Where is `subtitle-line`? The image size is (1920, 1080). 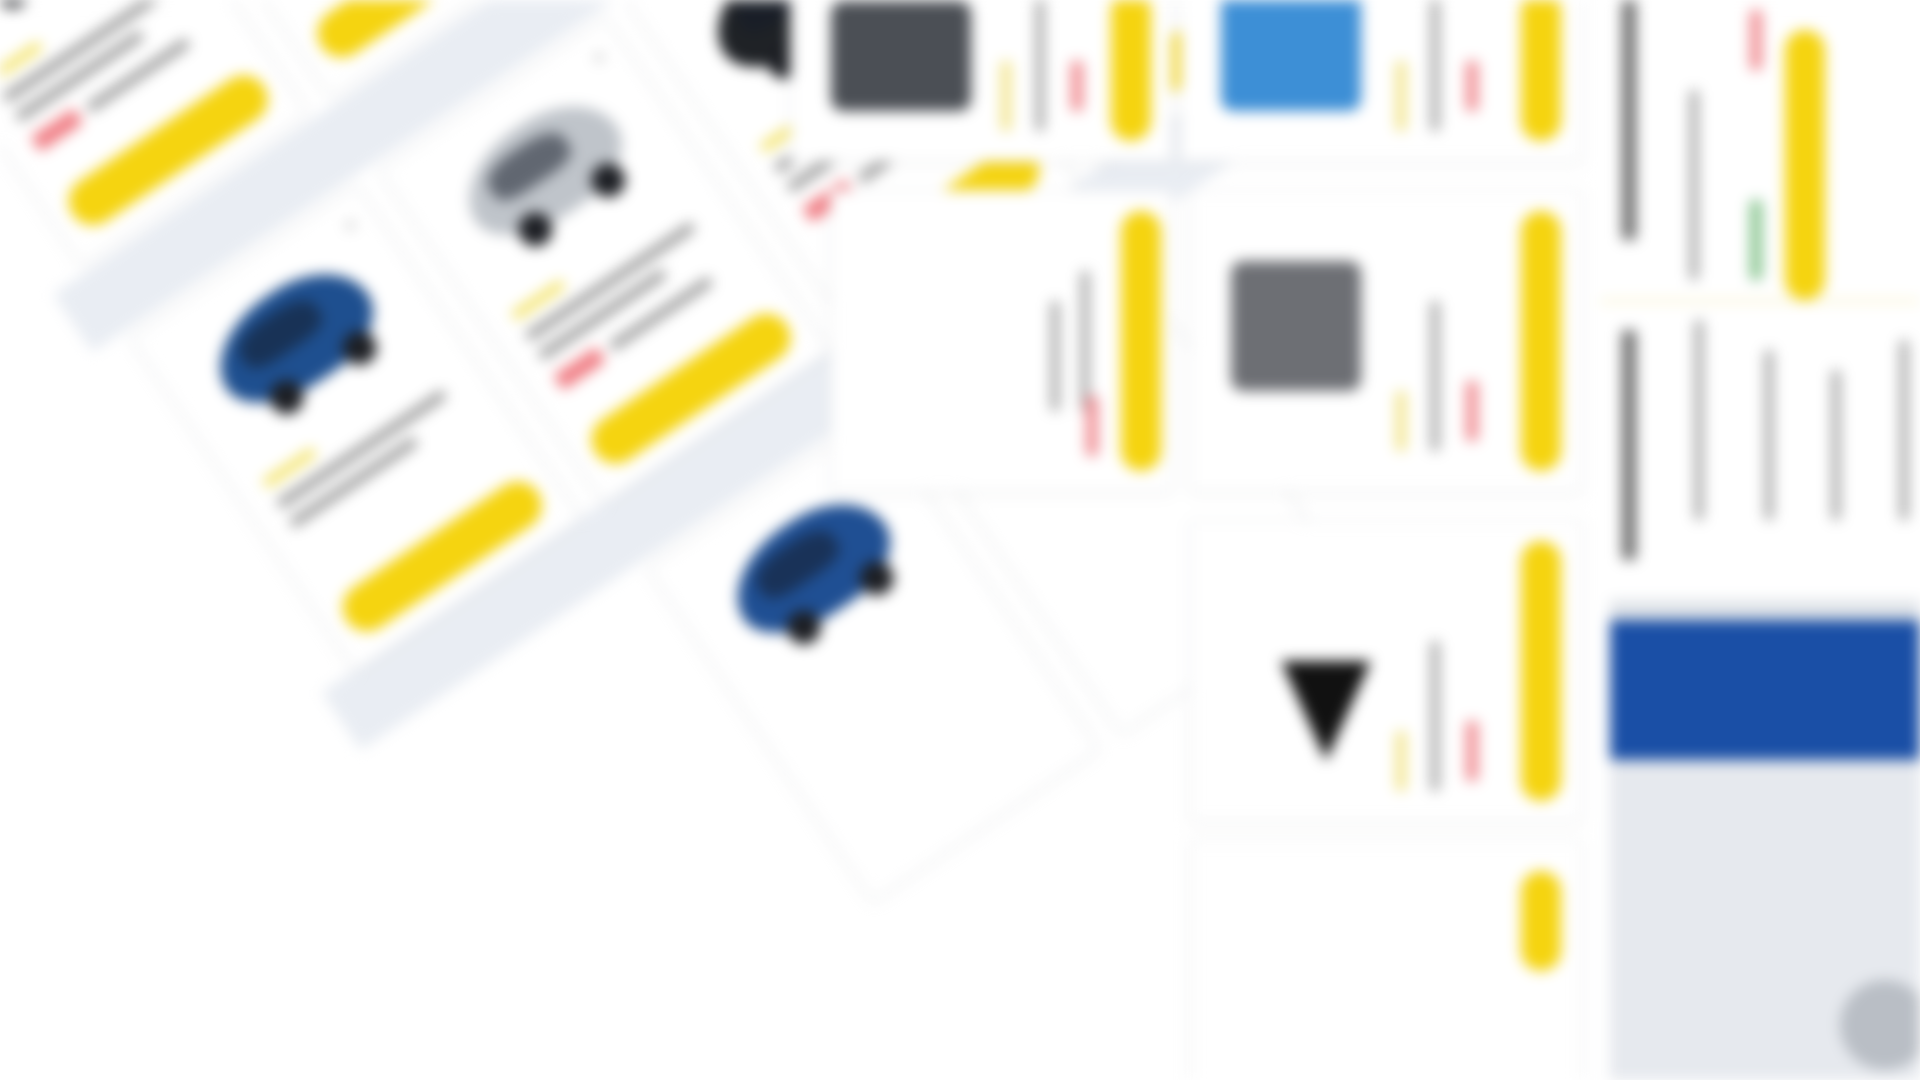 subtitle-line is located at coordinates (1085, 341).